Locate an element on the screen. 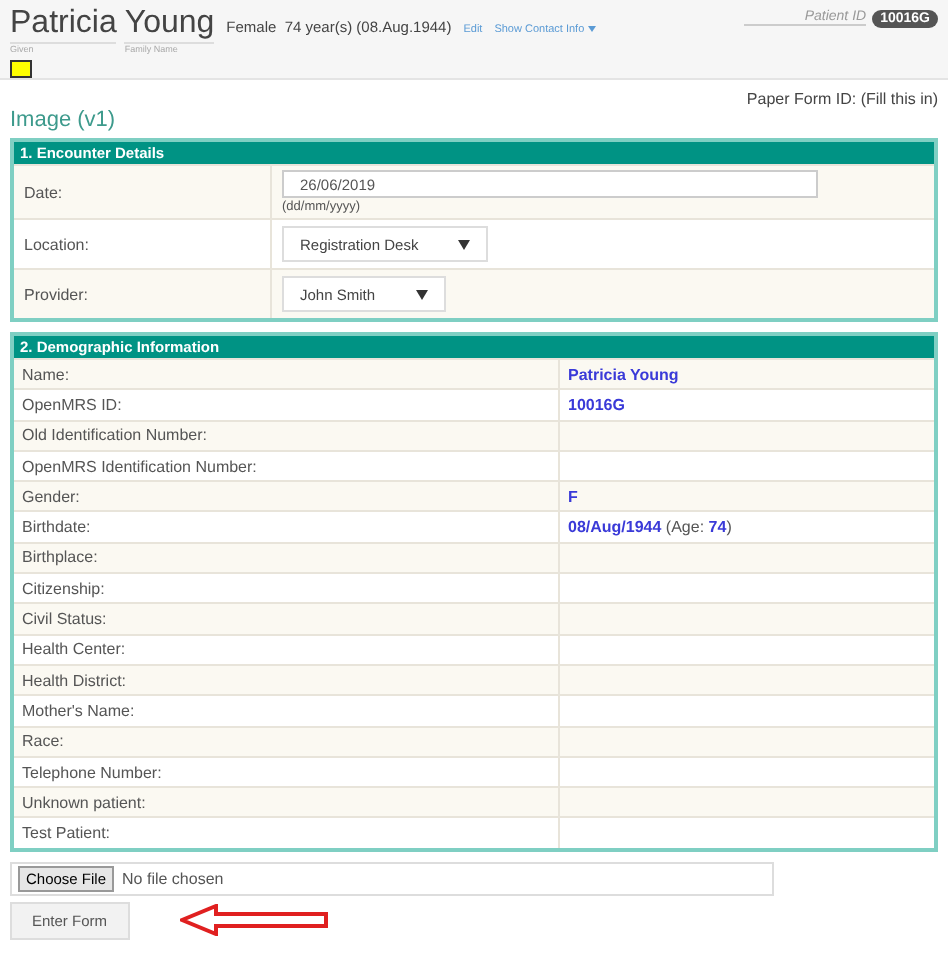 The height and width of the screenshot is (972, 948). form-title: Image (v1) is located at coordinates (64, 120).